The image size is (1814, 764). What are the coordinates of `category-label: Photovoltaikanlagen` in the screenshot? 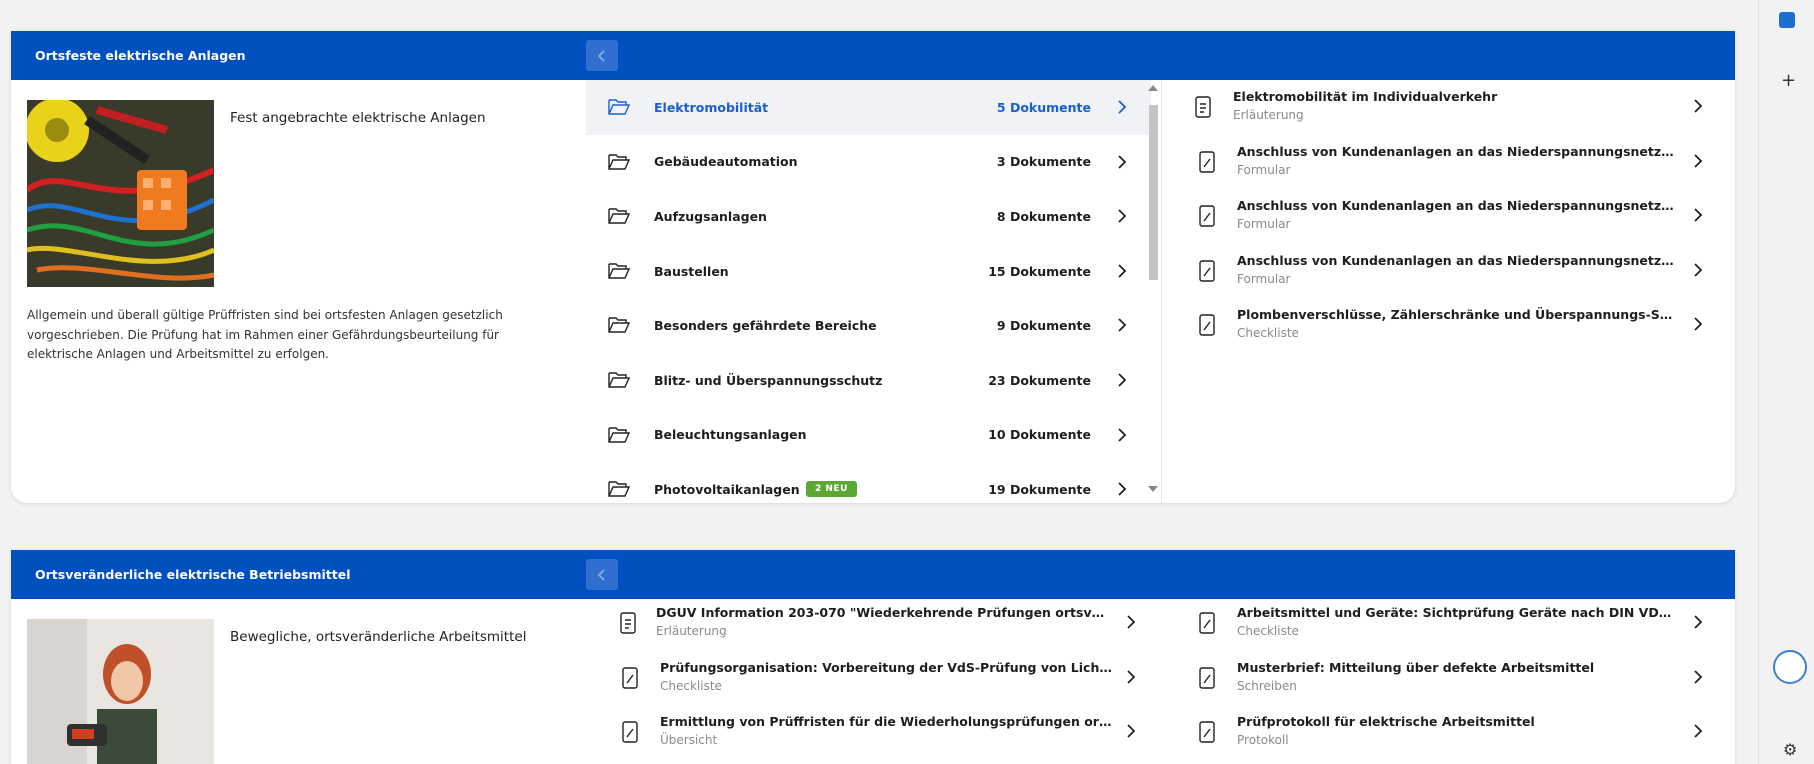 It's located at (727, 489).